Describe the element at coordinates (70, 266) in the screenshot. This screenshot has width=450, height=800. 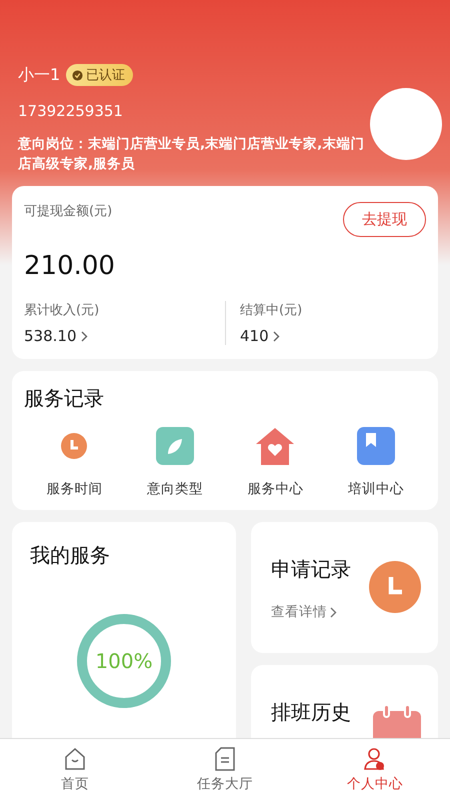
I see `withdrawable-amount: 210.00` at that location.